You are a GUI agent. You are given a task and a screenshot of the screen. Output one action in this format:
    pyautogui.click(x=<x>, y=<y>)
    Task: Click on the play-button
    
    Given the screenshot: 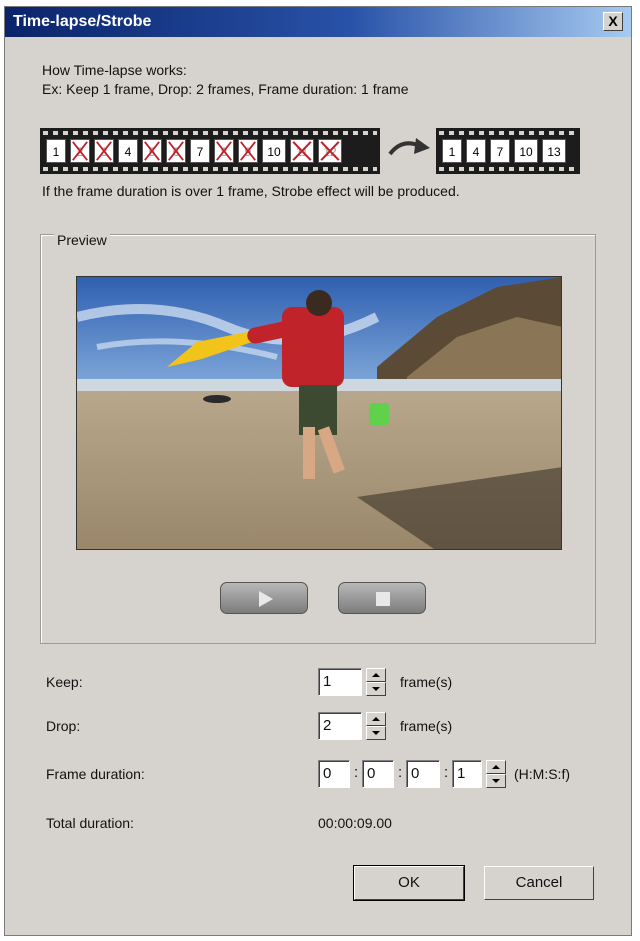 What is the action you would take?
    pyautogui.click(x=264, y=598)
    